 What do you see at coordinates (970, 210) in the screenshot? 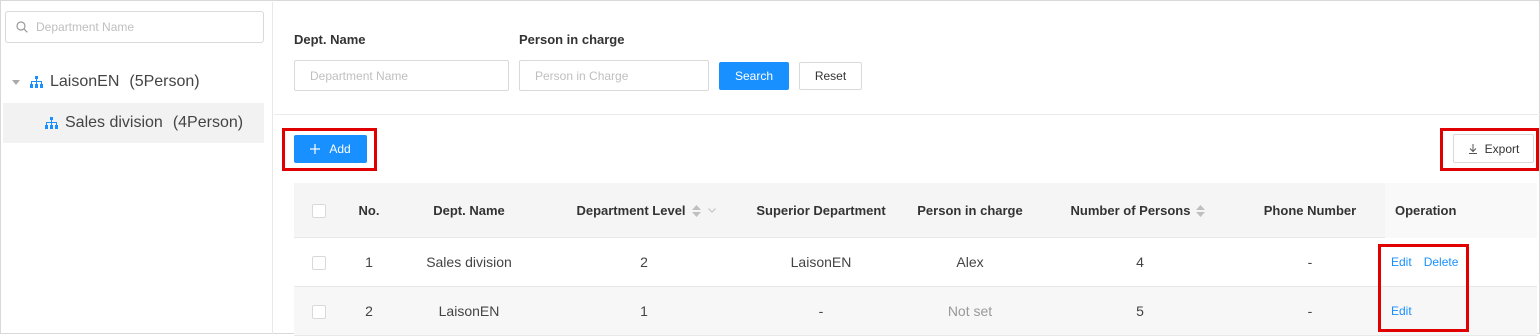
I see `col-person-in-charge: Person in charge` at bounding box center [970, 210].